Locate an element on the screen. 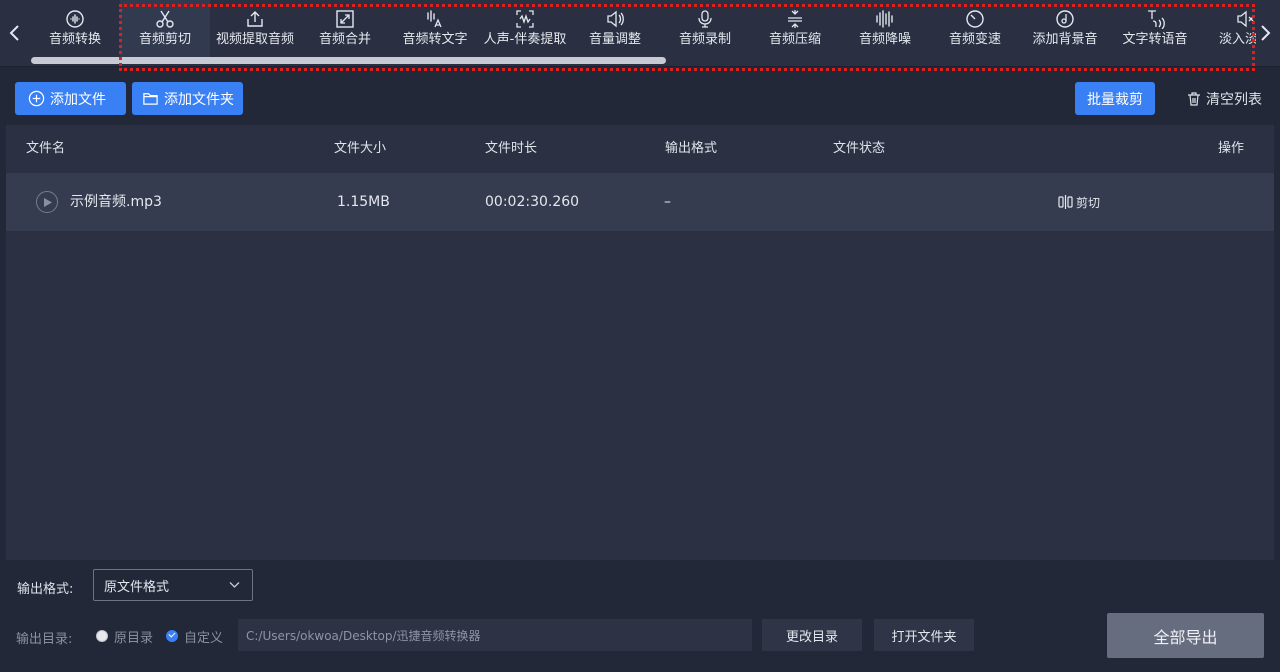  output-path-field: C:/Users/okwoa/Desktop/迅捷音频转换器 is located at coordinates (495, 635).